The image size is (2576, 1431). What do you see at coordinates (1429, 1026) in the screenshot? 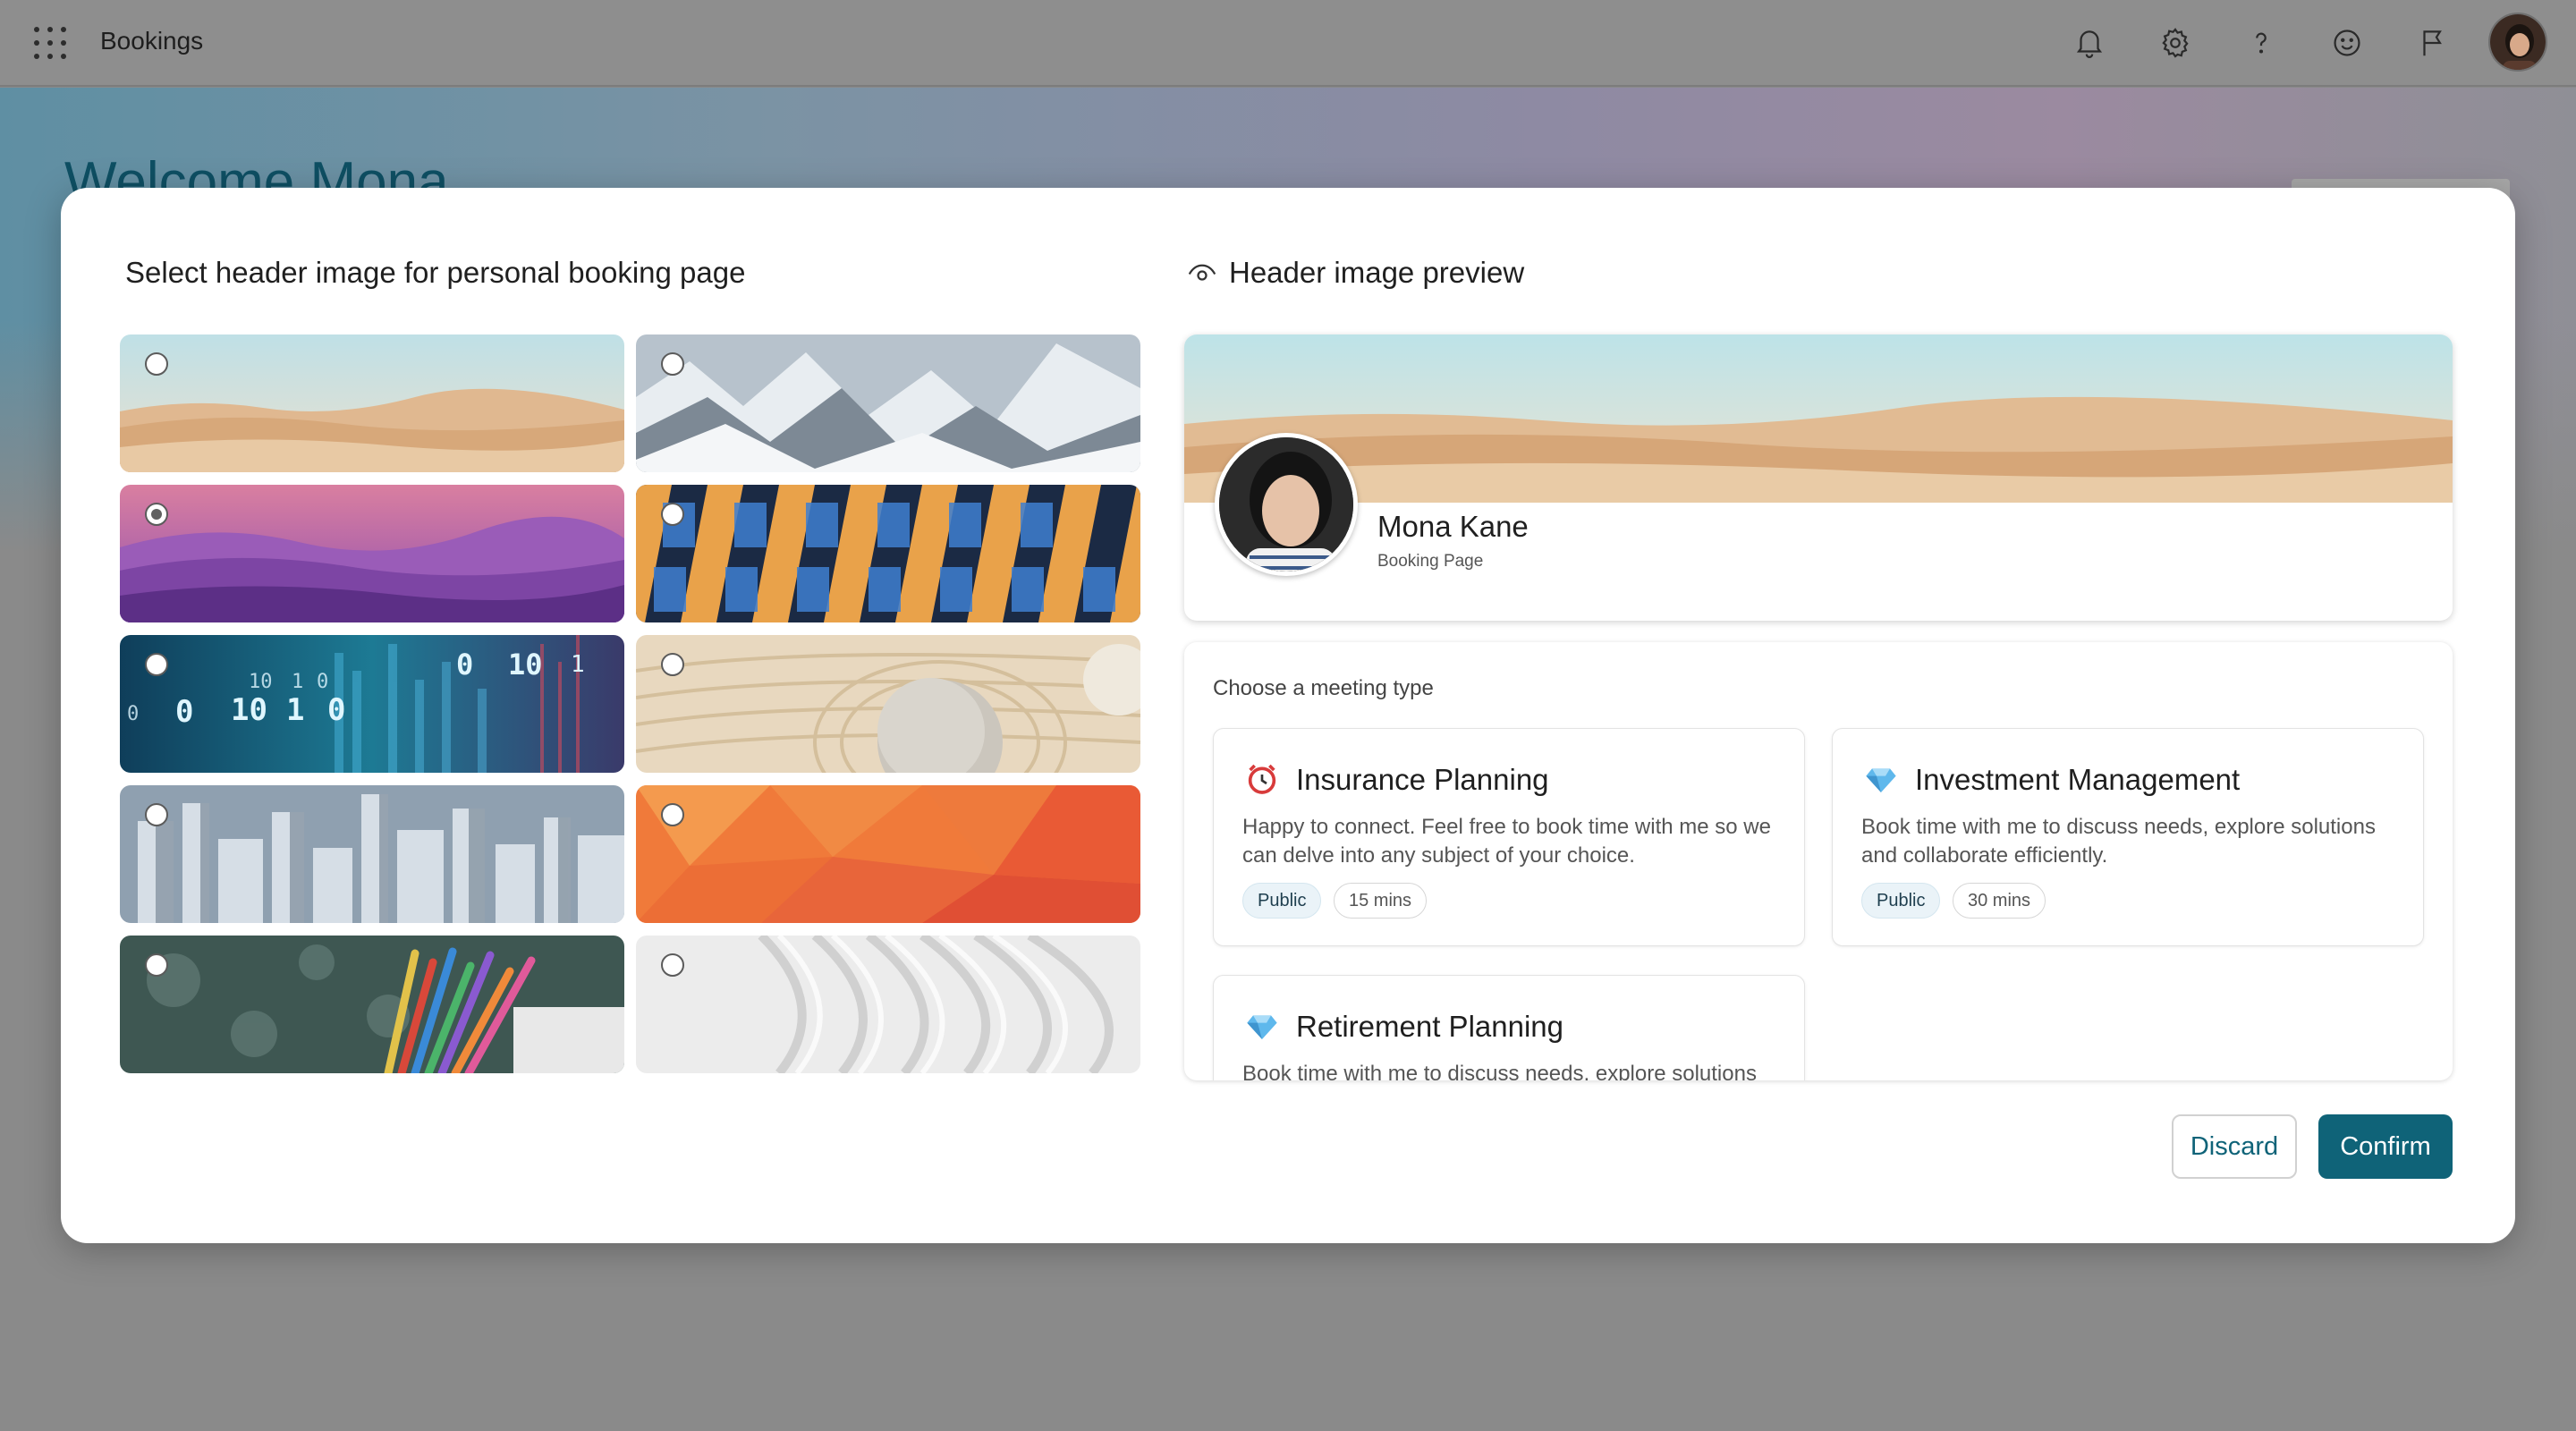
I see `meeting-title: Retirement Planning` at bounding box center [1429, 1026].